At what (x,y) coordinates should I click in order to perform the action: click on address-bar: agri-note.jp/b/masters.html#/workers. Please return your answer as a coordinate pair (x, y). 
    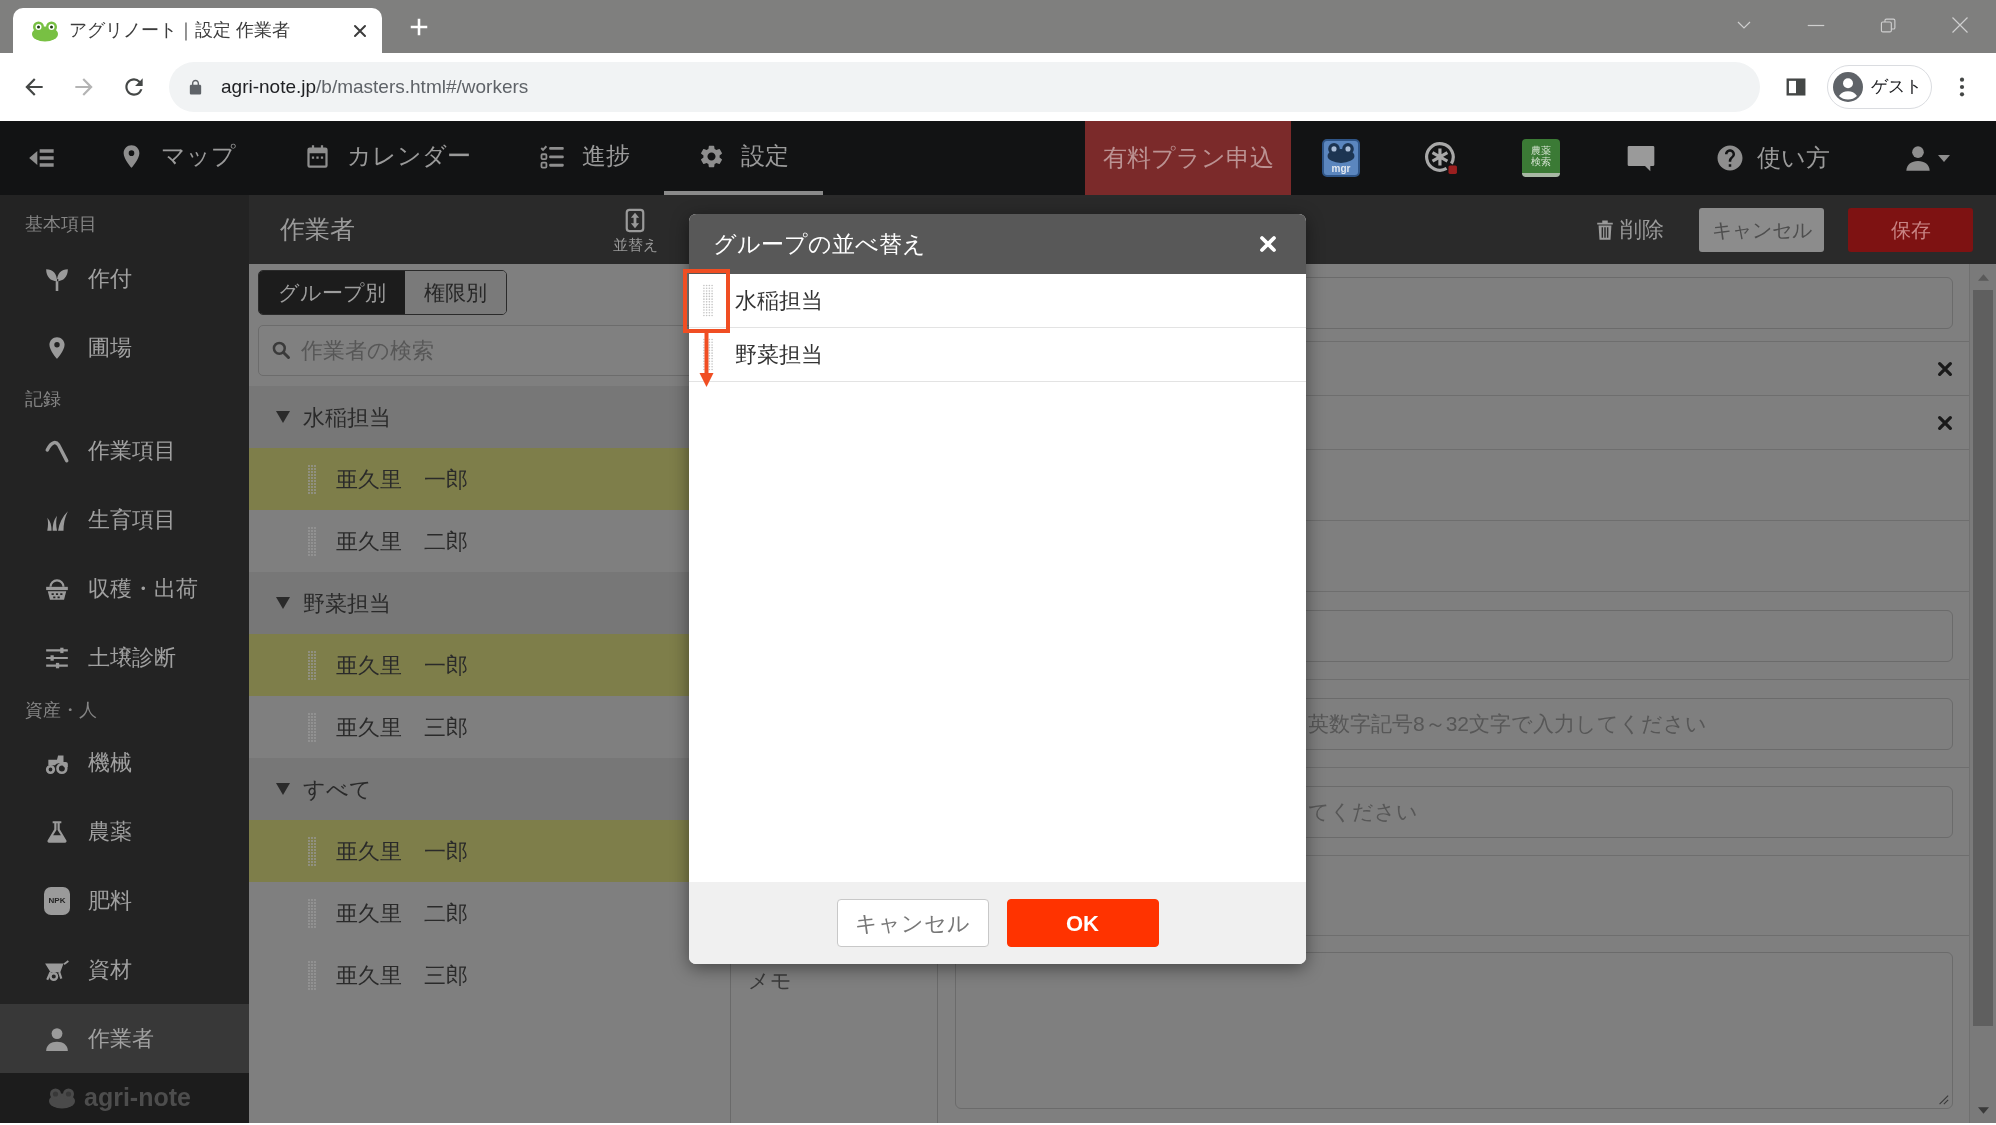
    Looking at the image, I should click on (964, 87).